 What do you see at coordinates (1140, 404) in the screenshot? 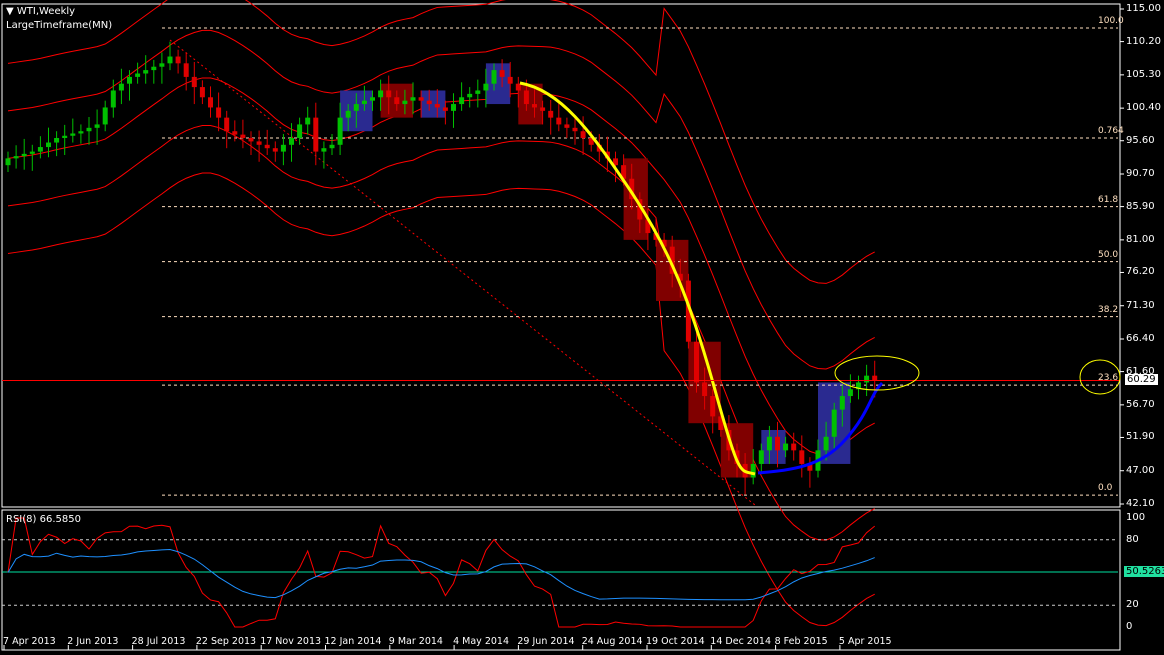
I see `price-axis-label: 56.70` at bounding box center [1140, 404].